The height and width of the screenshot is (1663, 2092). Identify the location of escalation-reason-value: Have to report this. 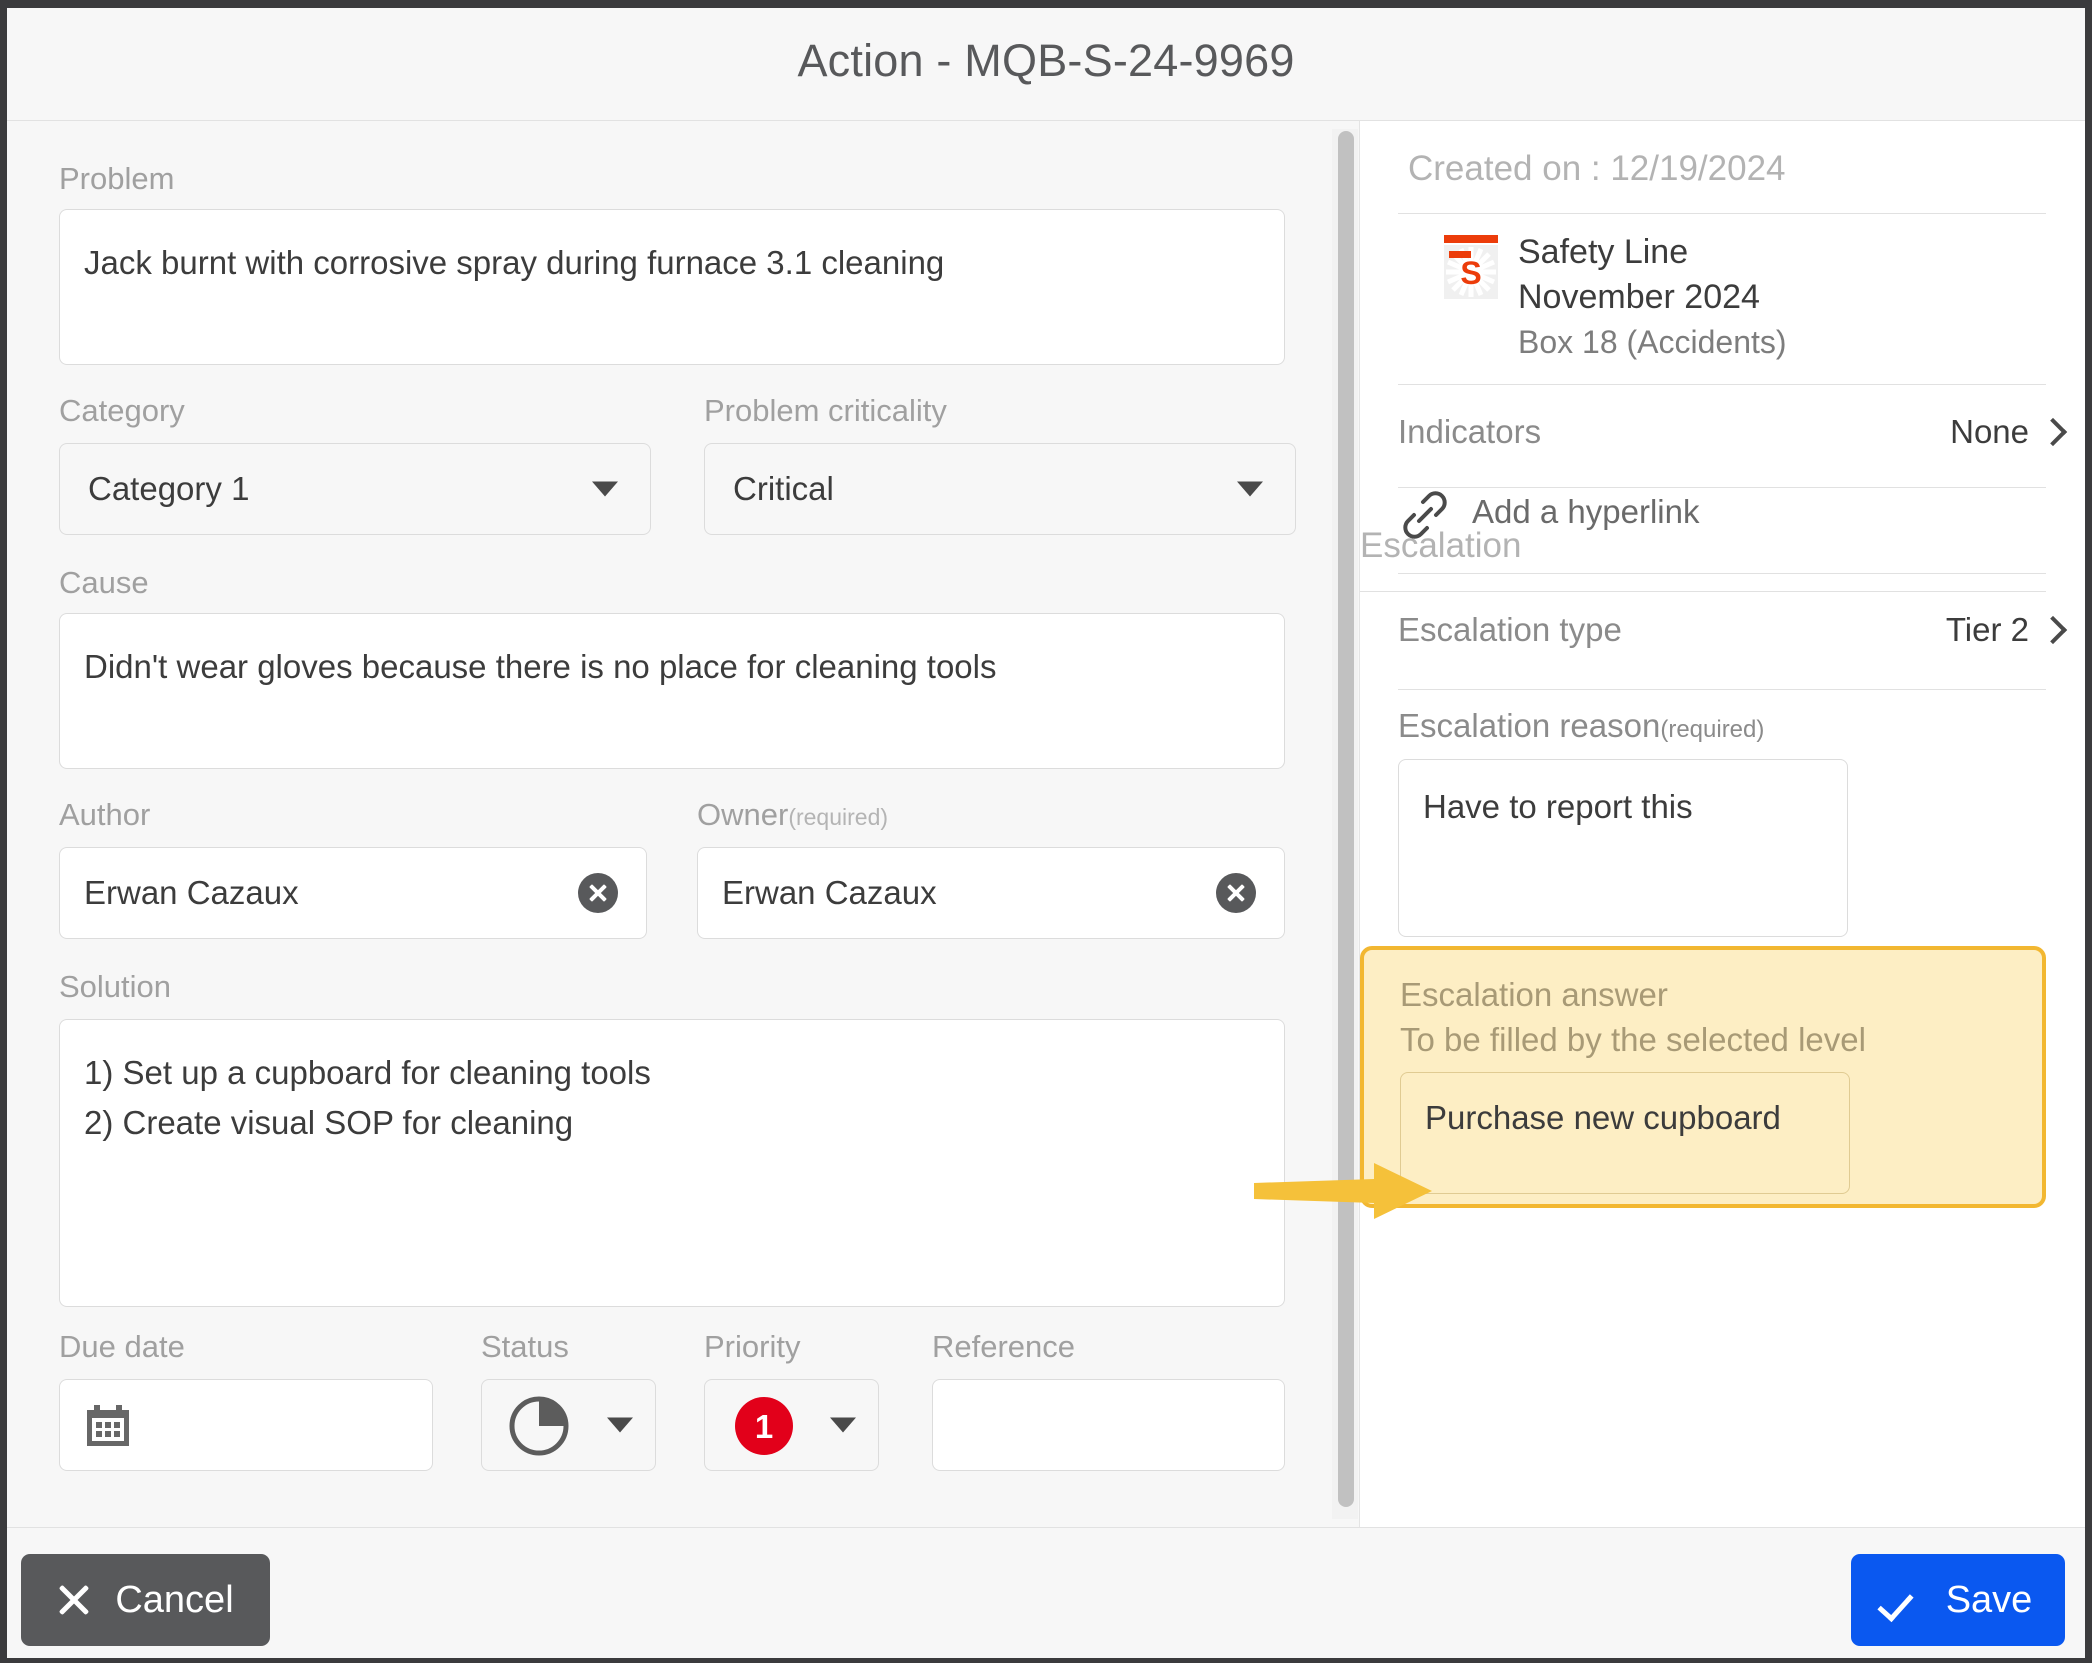
(1558, 806).